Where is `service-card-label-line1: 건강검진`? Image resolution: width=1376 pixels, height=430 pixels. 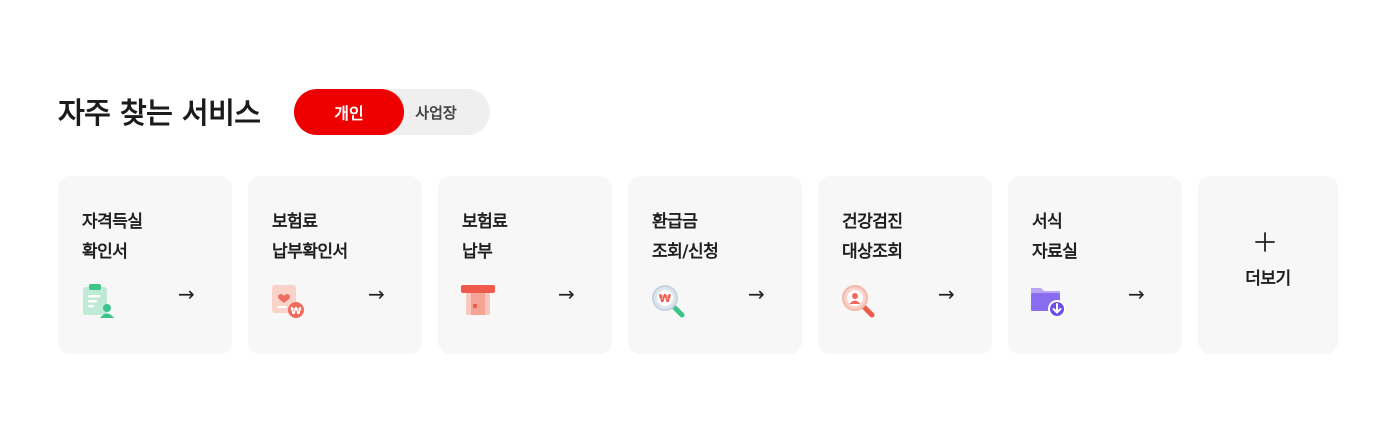 service-card-label-line1: 건강검진 is located at coordinates (872, 222).